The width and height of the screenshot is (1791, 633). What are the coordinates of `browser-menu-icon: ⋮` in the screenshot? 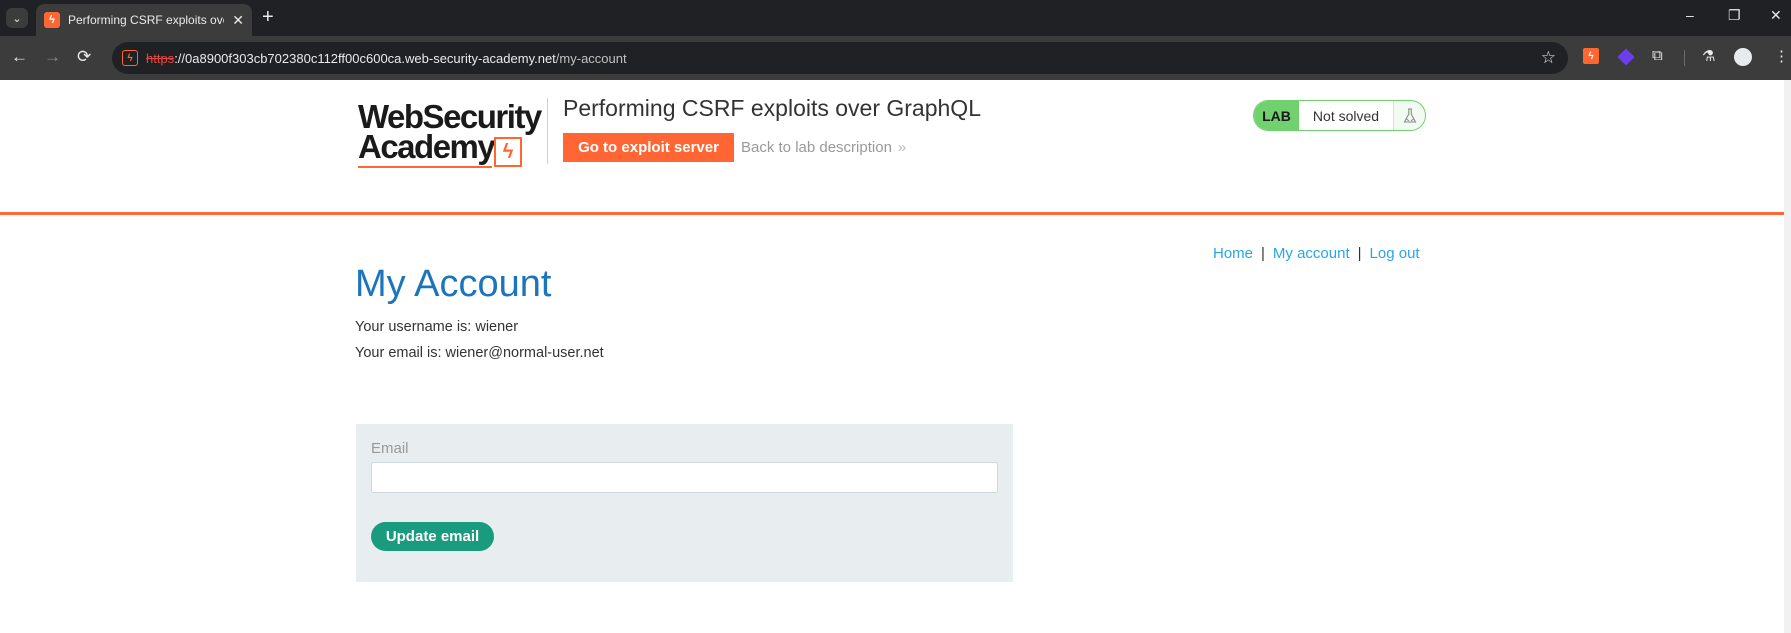 It's located at (1781, 56).